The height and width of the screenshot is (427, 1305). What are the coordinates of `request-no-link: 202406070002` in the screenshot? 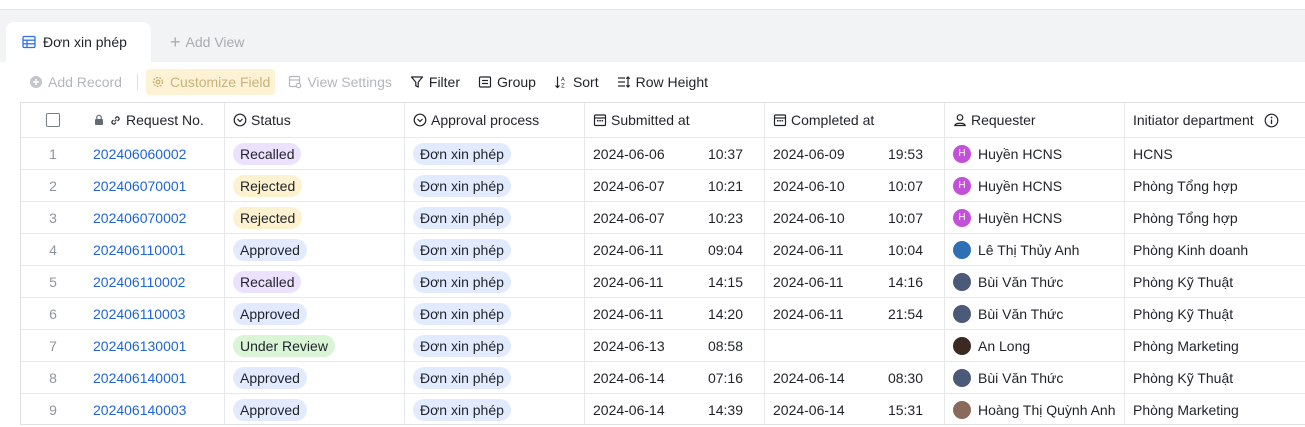 It's located at (139, 218).